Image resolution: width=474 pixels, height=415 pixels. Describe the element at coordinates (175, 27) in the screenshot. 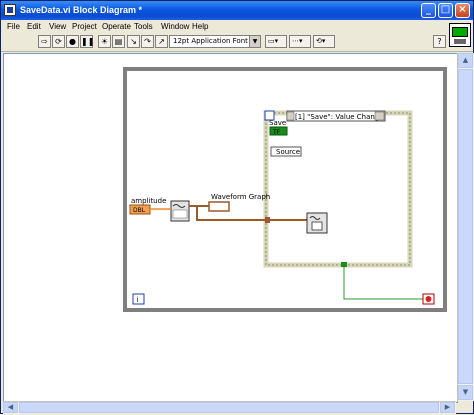

I see `menu-window: Window` at that location.